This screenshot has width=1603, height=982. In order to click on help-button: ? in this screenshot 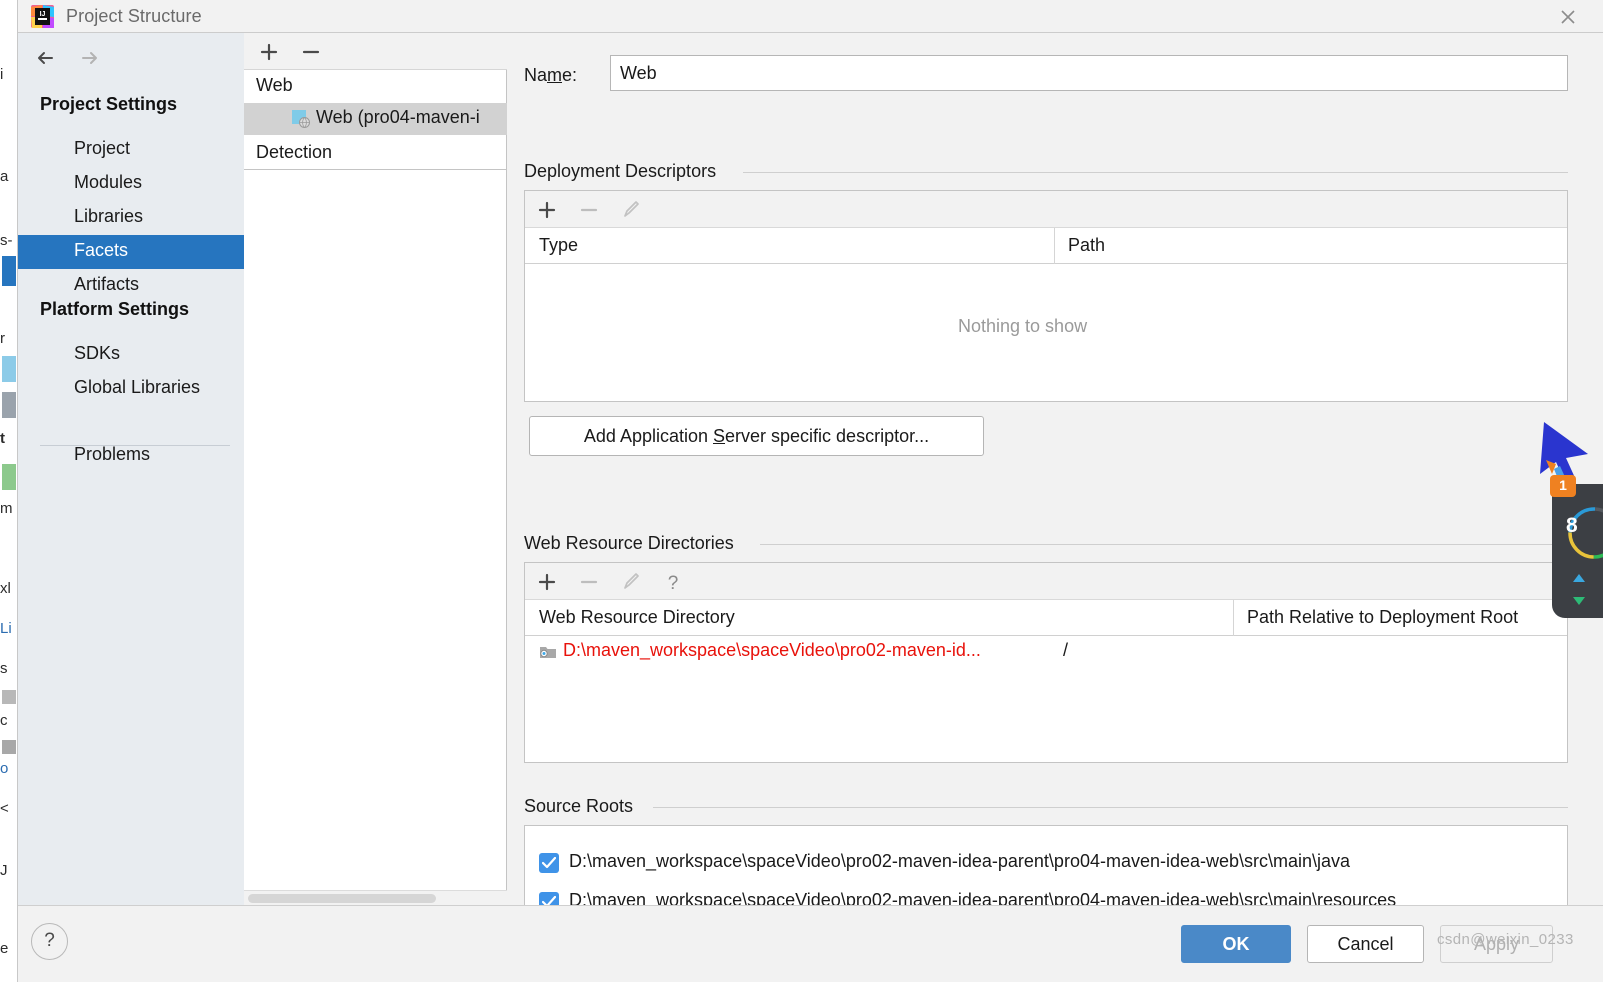, I will do `click(49, 941)`.